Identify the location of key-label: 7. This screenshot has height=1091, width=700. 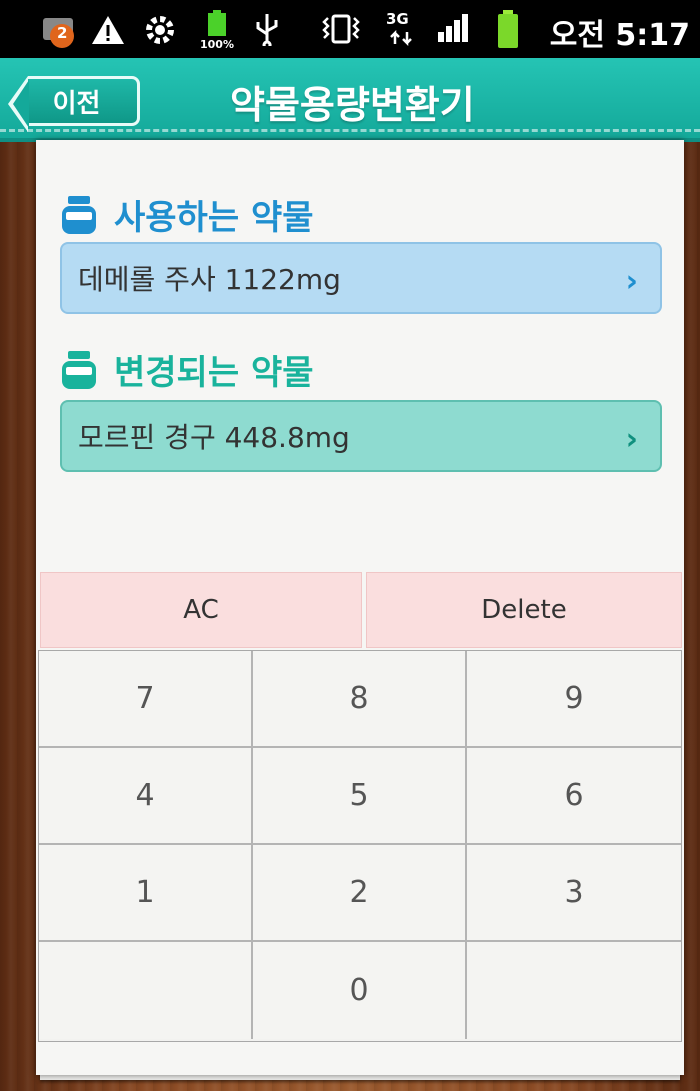
(145, 698).